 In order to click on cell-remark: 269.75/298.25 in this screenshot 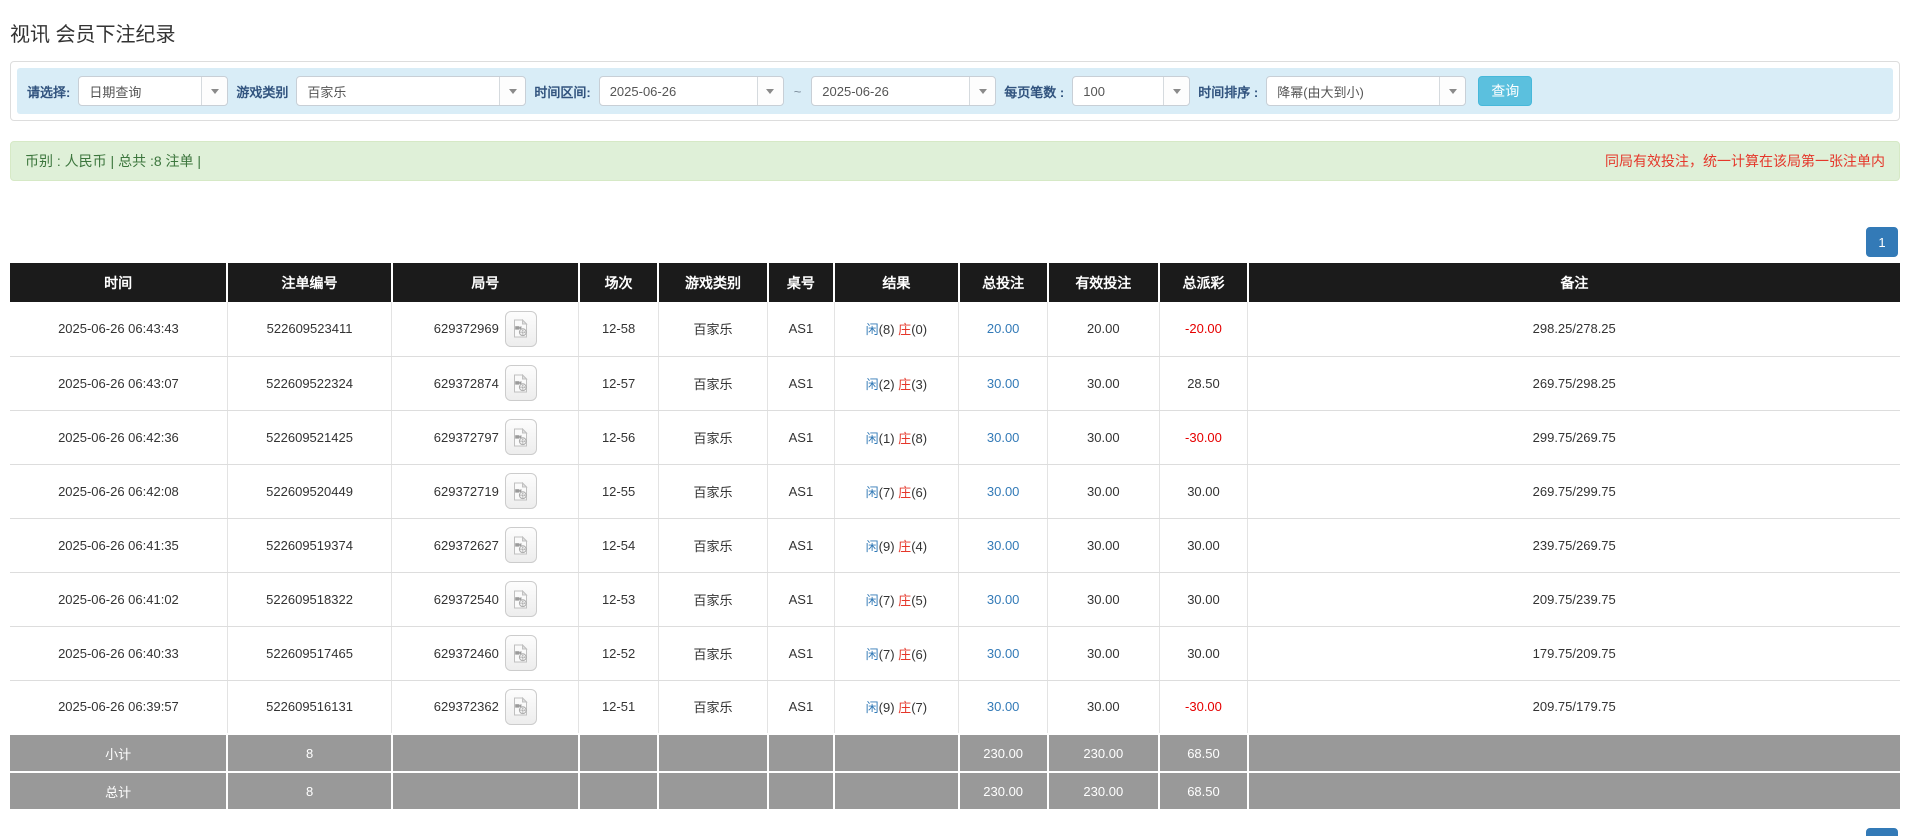, I will do `click(1573, 383)`.